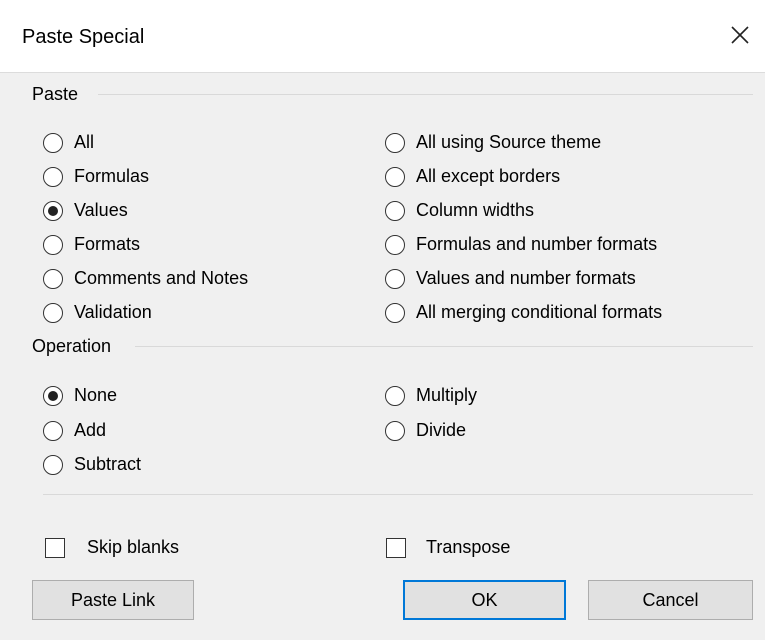 The width and height of the screenshot is (765, 640). Describe the element at coordinates (90, 430) in the screenshot. I see `radio-label: Add` at that location.